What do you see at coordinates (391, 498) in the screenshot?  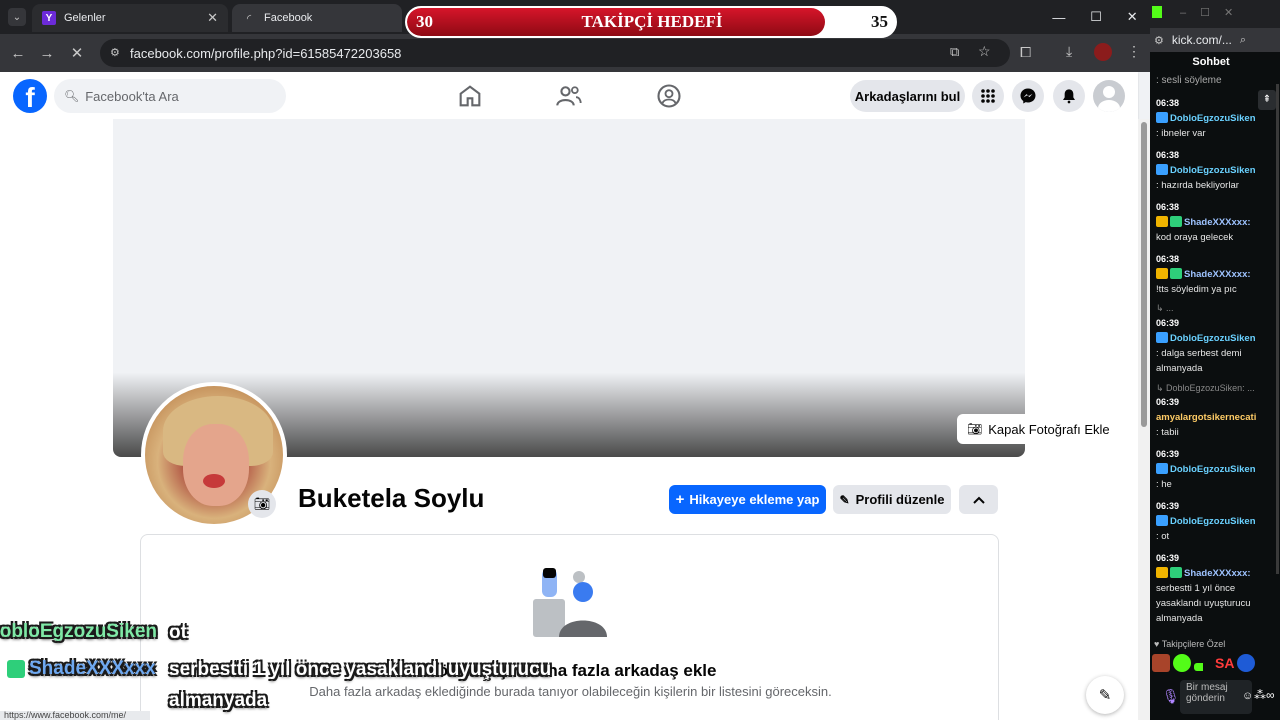 I see `profile-name: Buketela Soylu` at bounding box center [391, 498].